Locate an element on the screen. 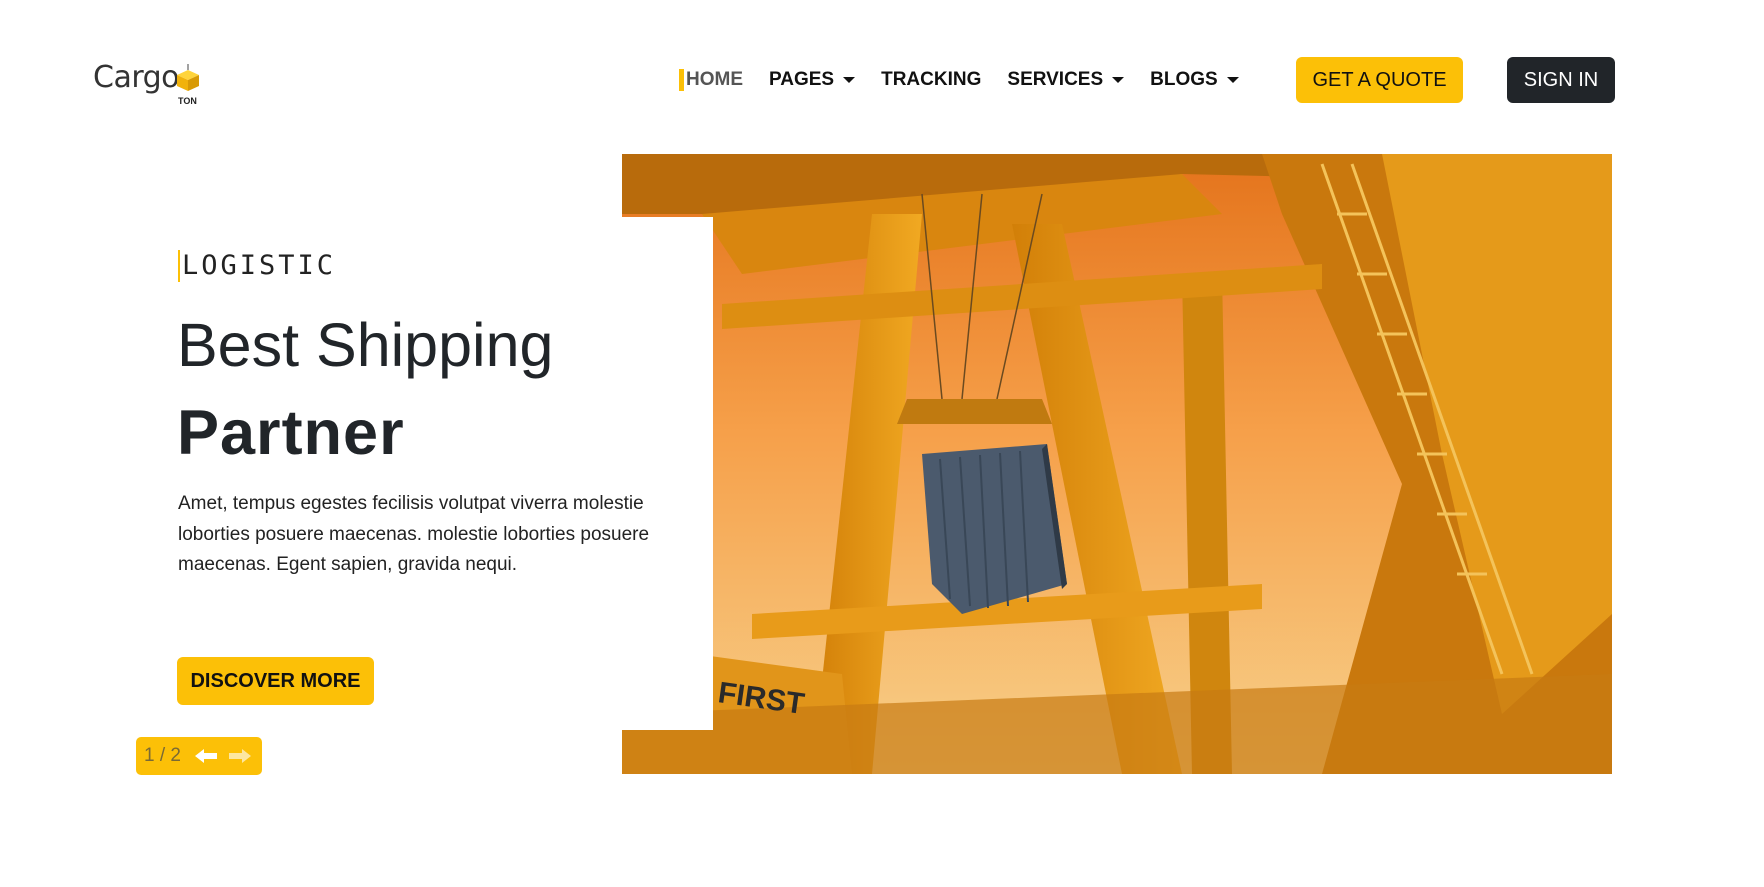  slider-controls: 1 / 2 is located at coordinates (199, 756).